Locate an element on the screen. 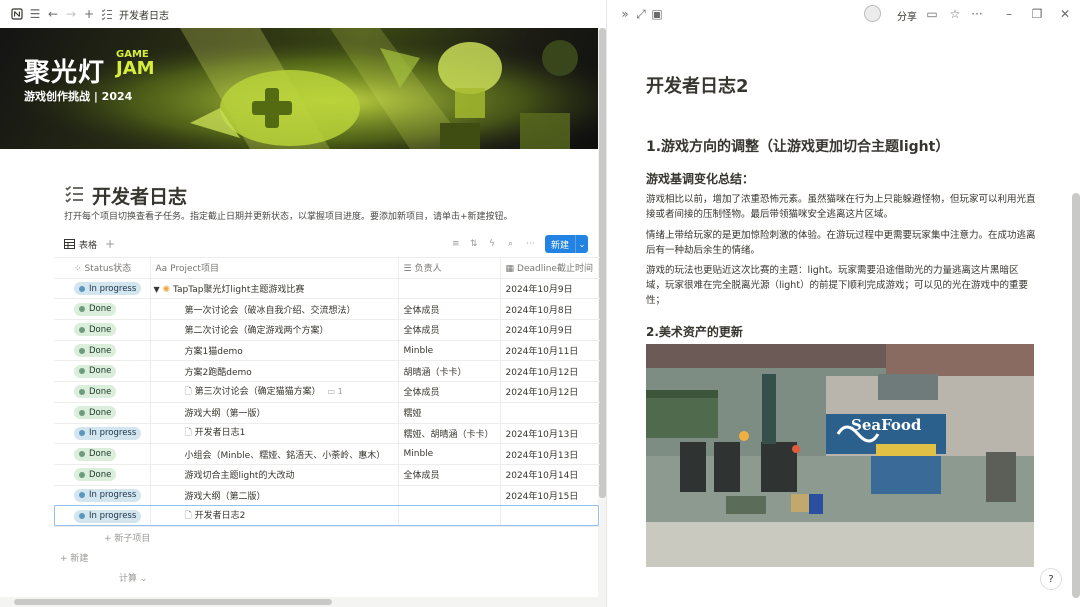  plus-icon: + is located at coordinates (89, 14).